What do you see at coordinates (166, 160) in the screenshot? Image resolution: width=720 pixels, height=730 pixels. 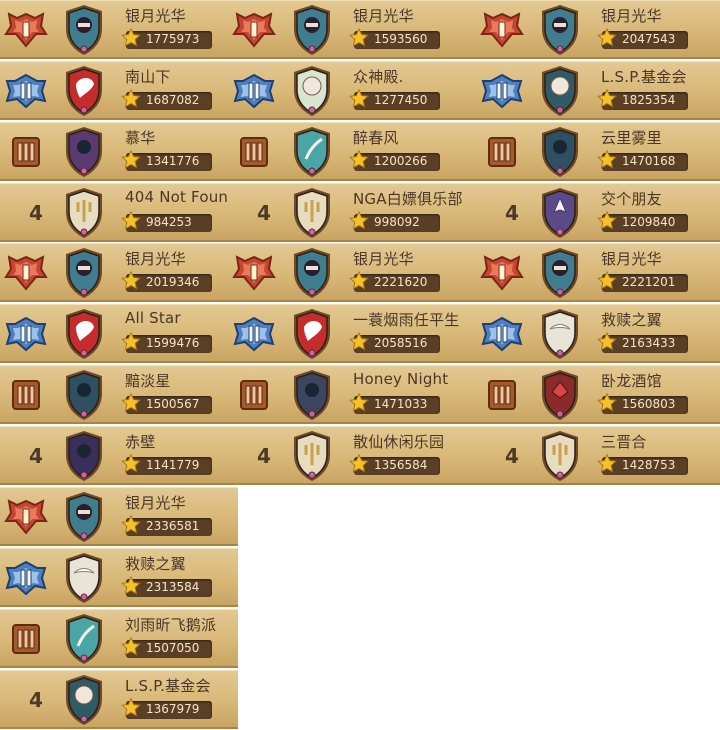 I see `score-badge: 1341776` at bounding box center [166, 160].